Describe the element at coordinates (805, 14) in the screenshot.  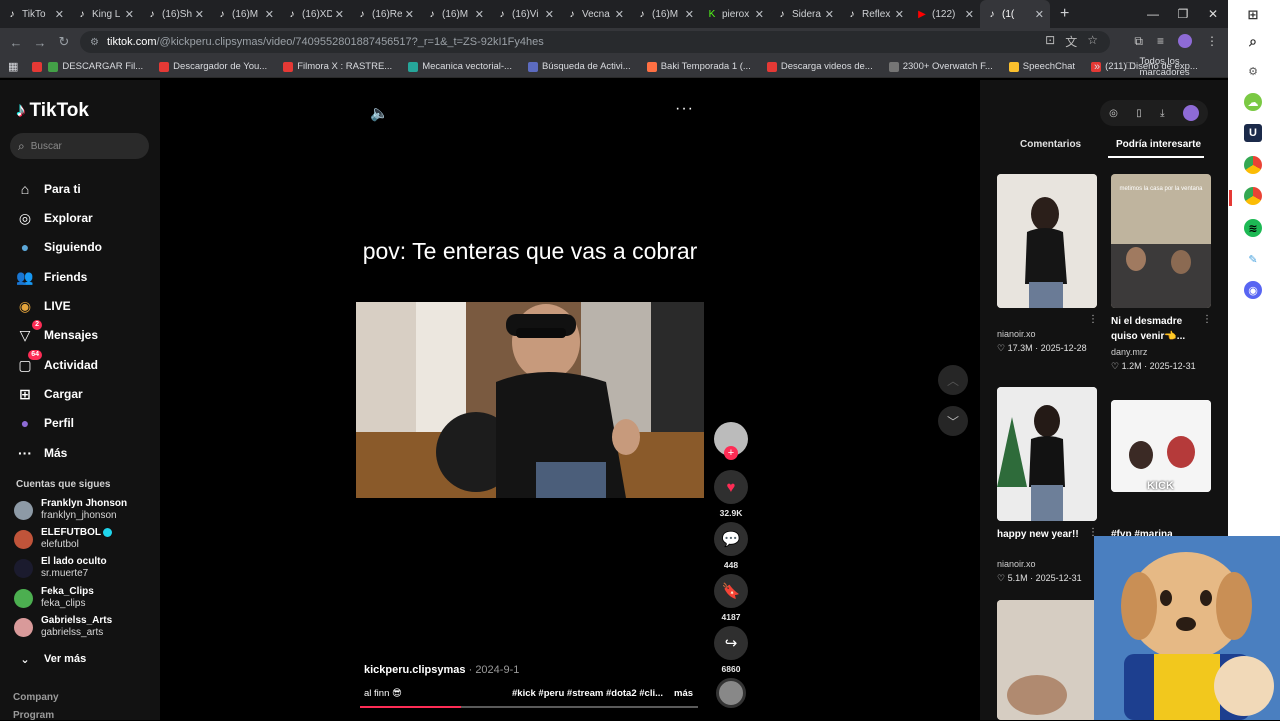
I see `browser-tab: ♪ Sidera ✕` at that location.